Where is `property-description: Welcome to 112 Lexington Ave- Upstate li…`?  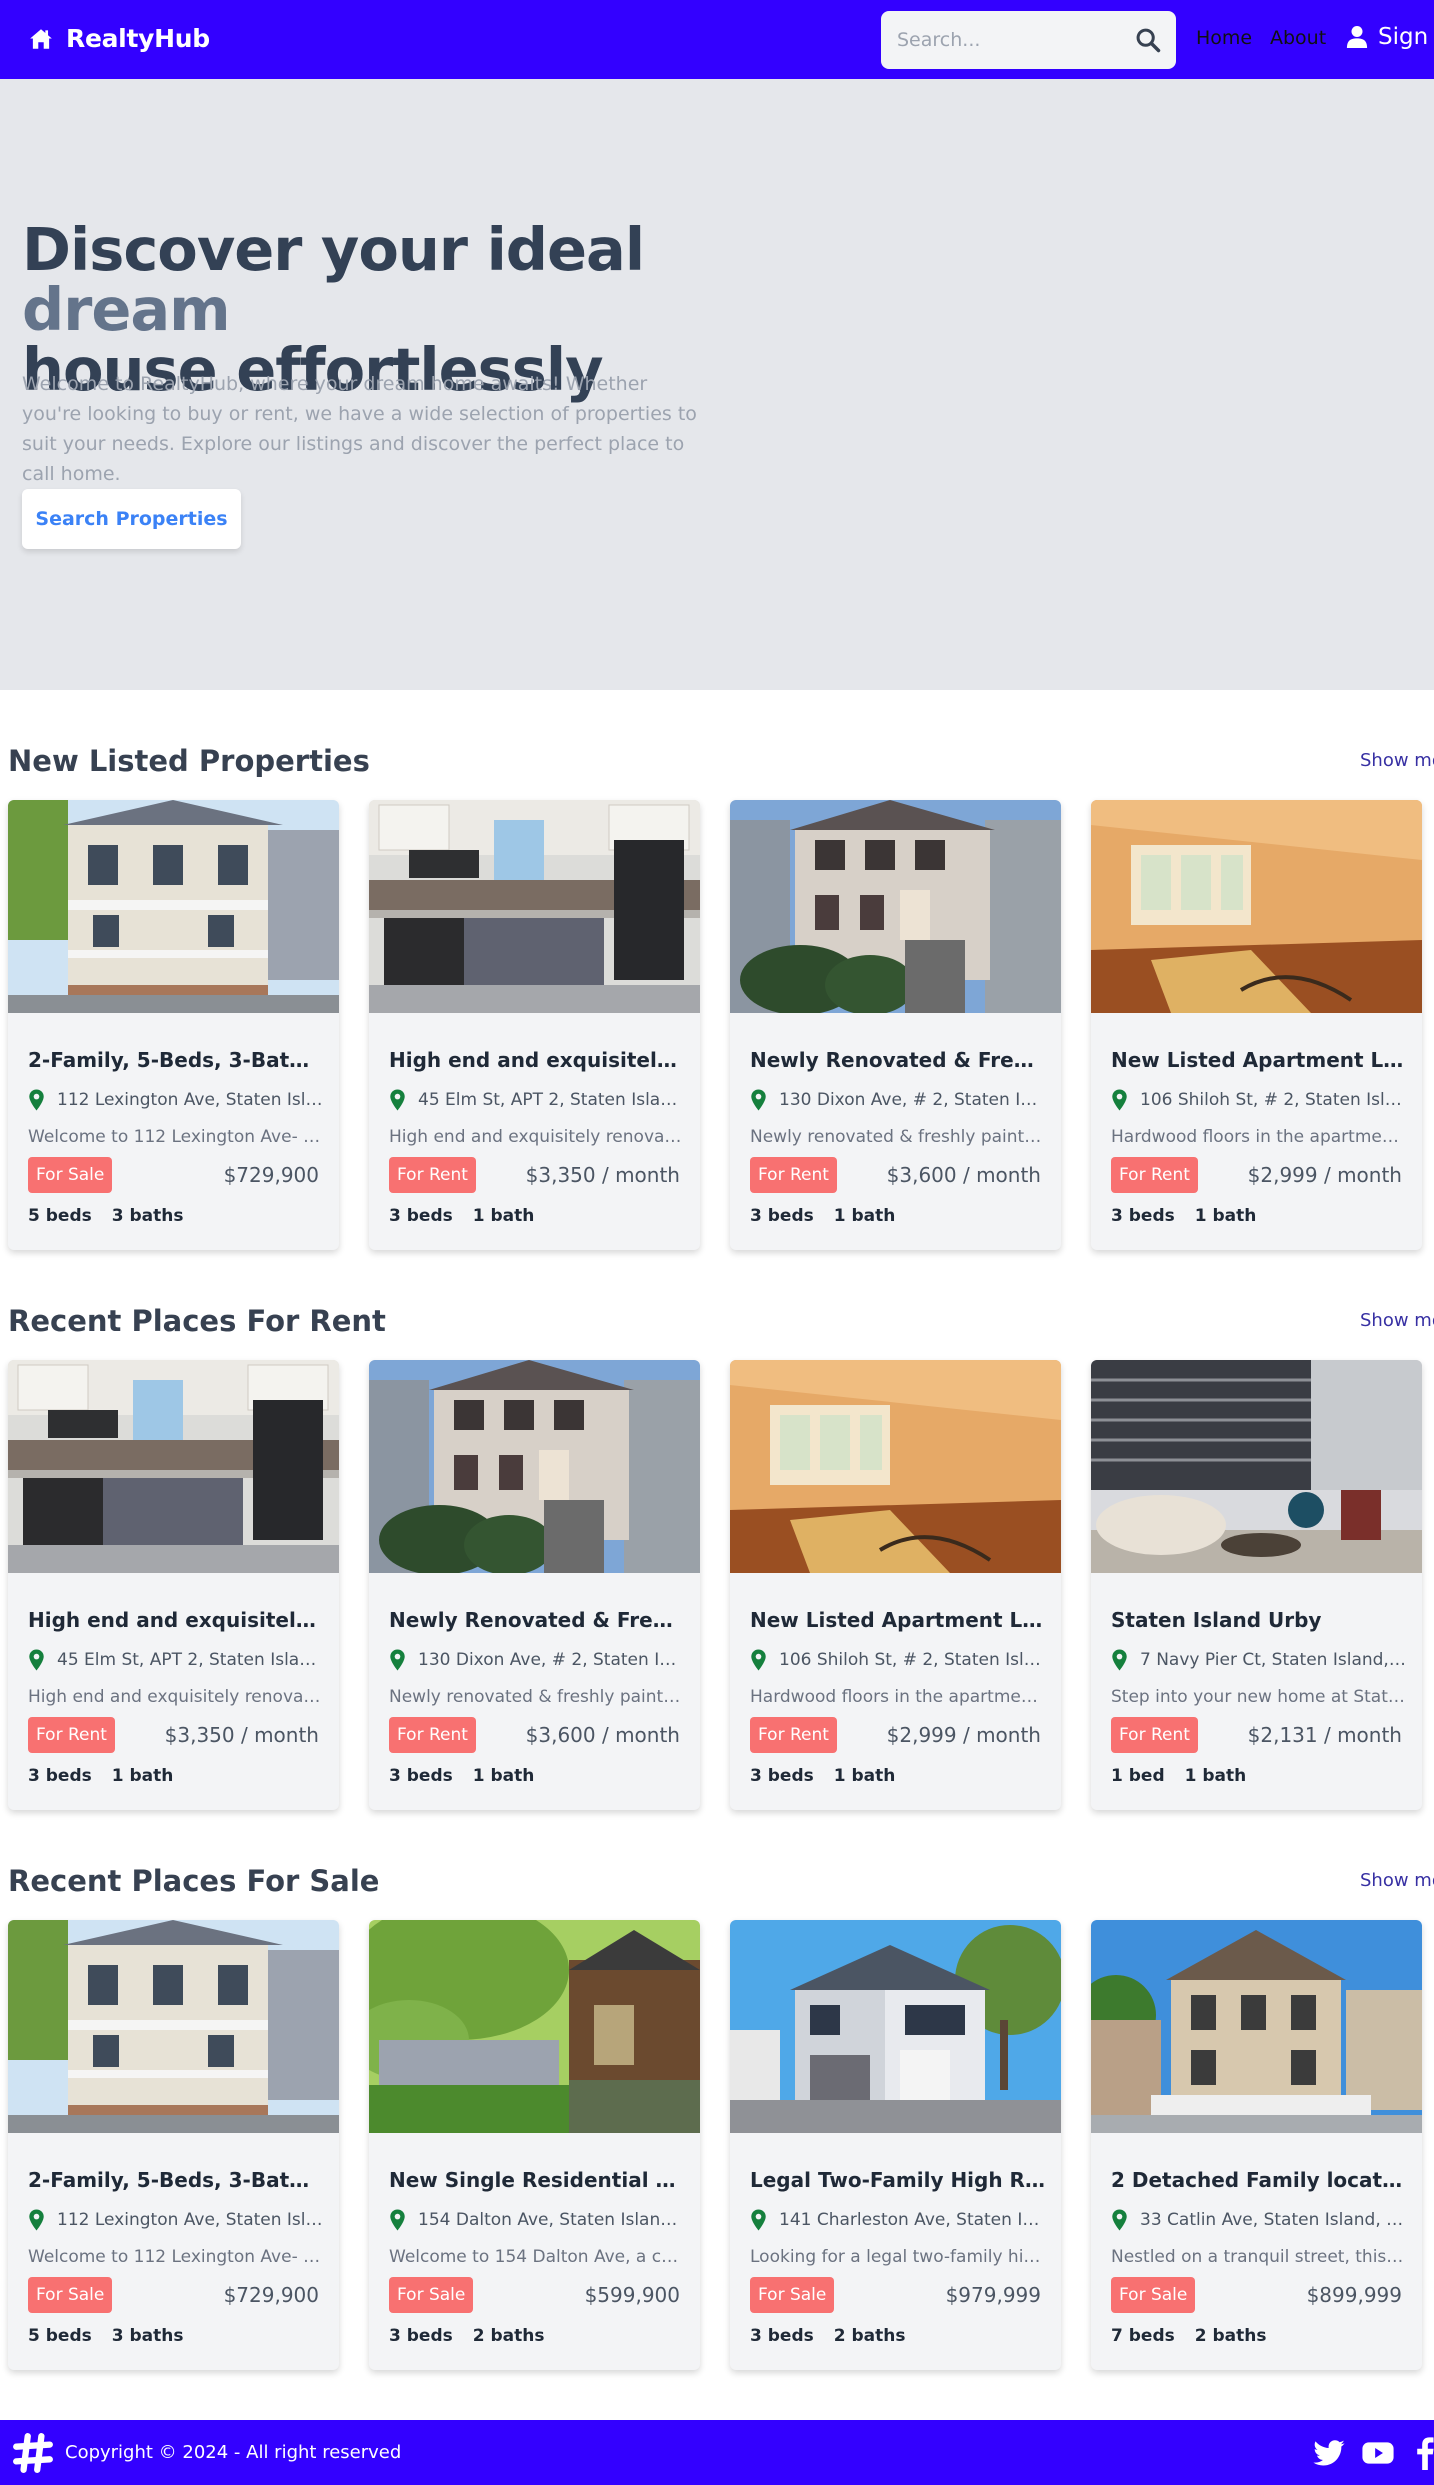 property-description: Welcome to 112 Lexington Ave- Upstate li… is located at coordinates (175, 2257).